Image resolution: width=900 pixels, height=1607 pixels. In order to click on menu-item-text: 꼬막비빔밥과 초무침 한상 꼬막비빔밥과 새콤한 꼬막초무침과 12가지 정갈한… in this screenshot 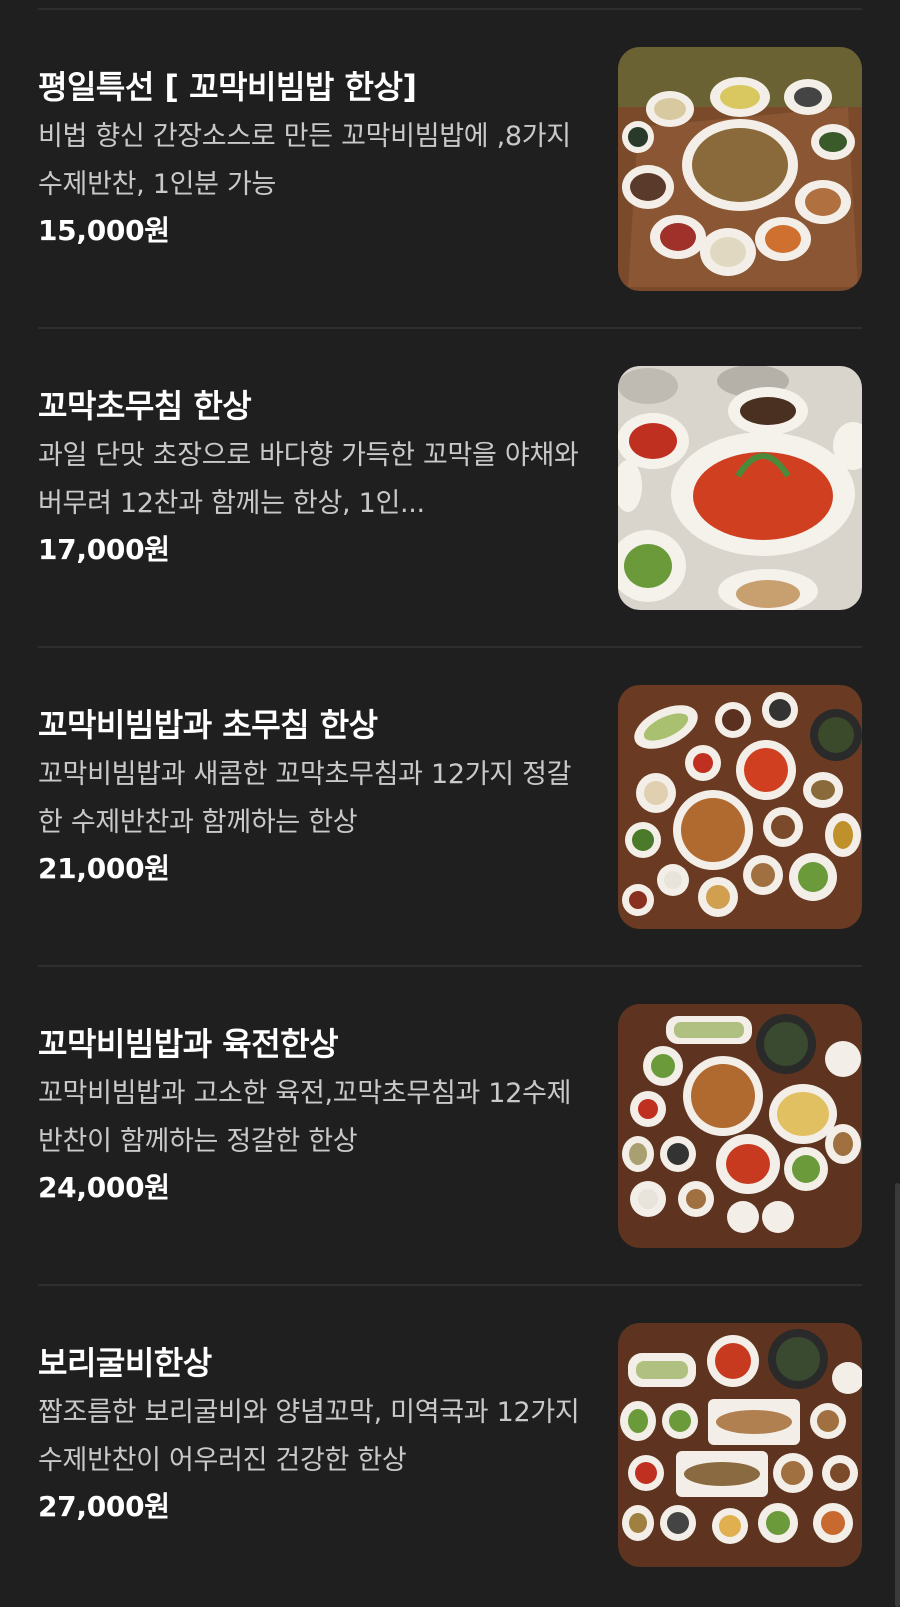, I will do `click(310, 797)`.